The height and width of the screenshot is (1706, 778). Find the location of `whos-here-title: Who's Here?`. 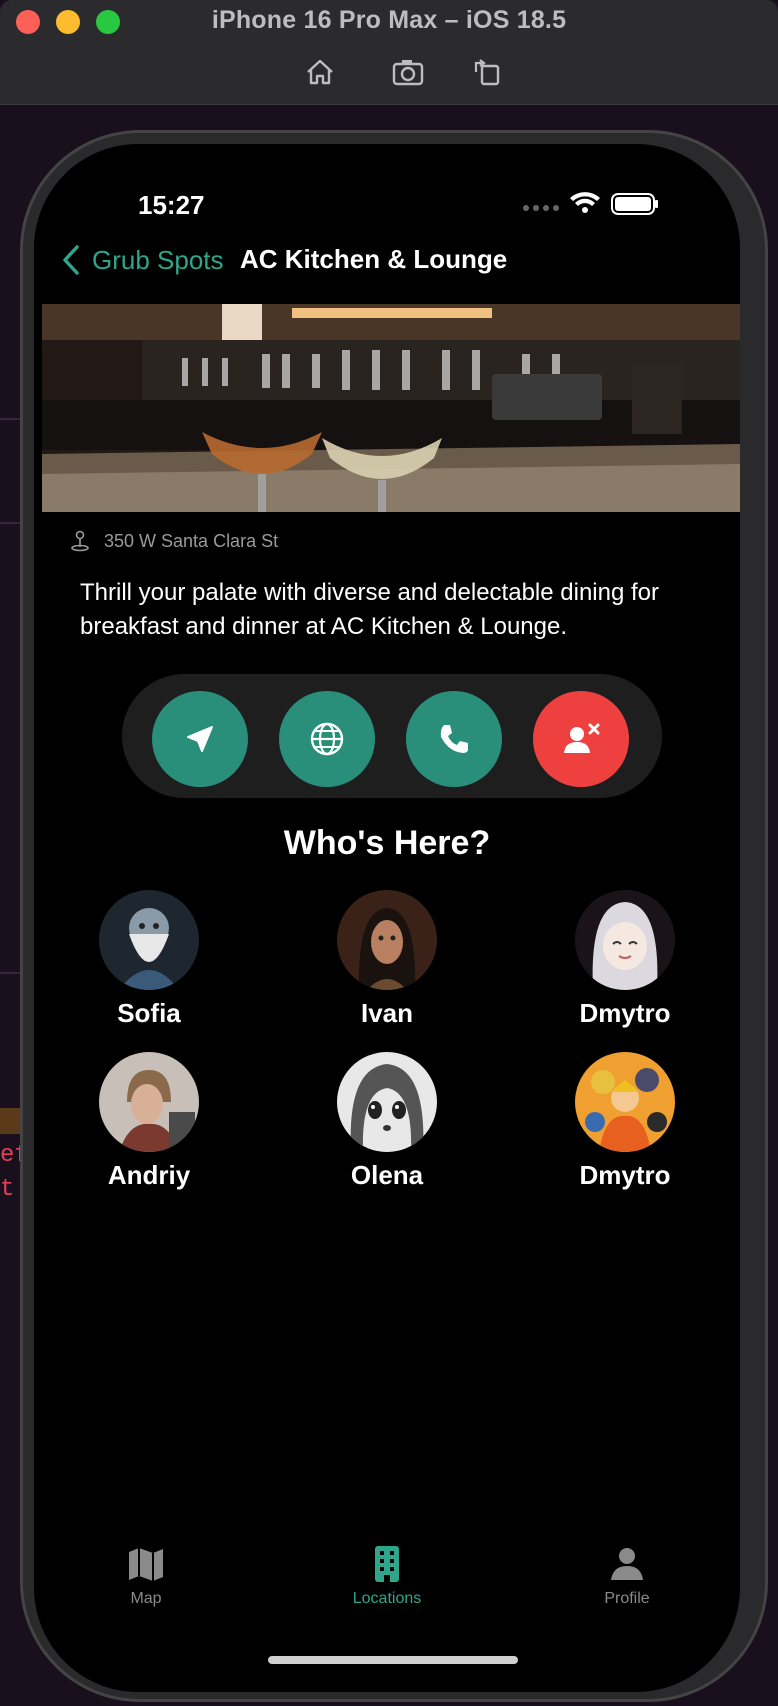

whos-here-title: Who's Here? is located at coordinates (387, 843).